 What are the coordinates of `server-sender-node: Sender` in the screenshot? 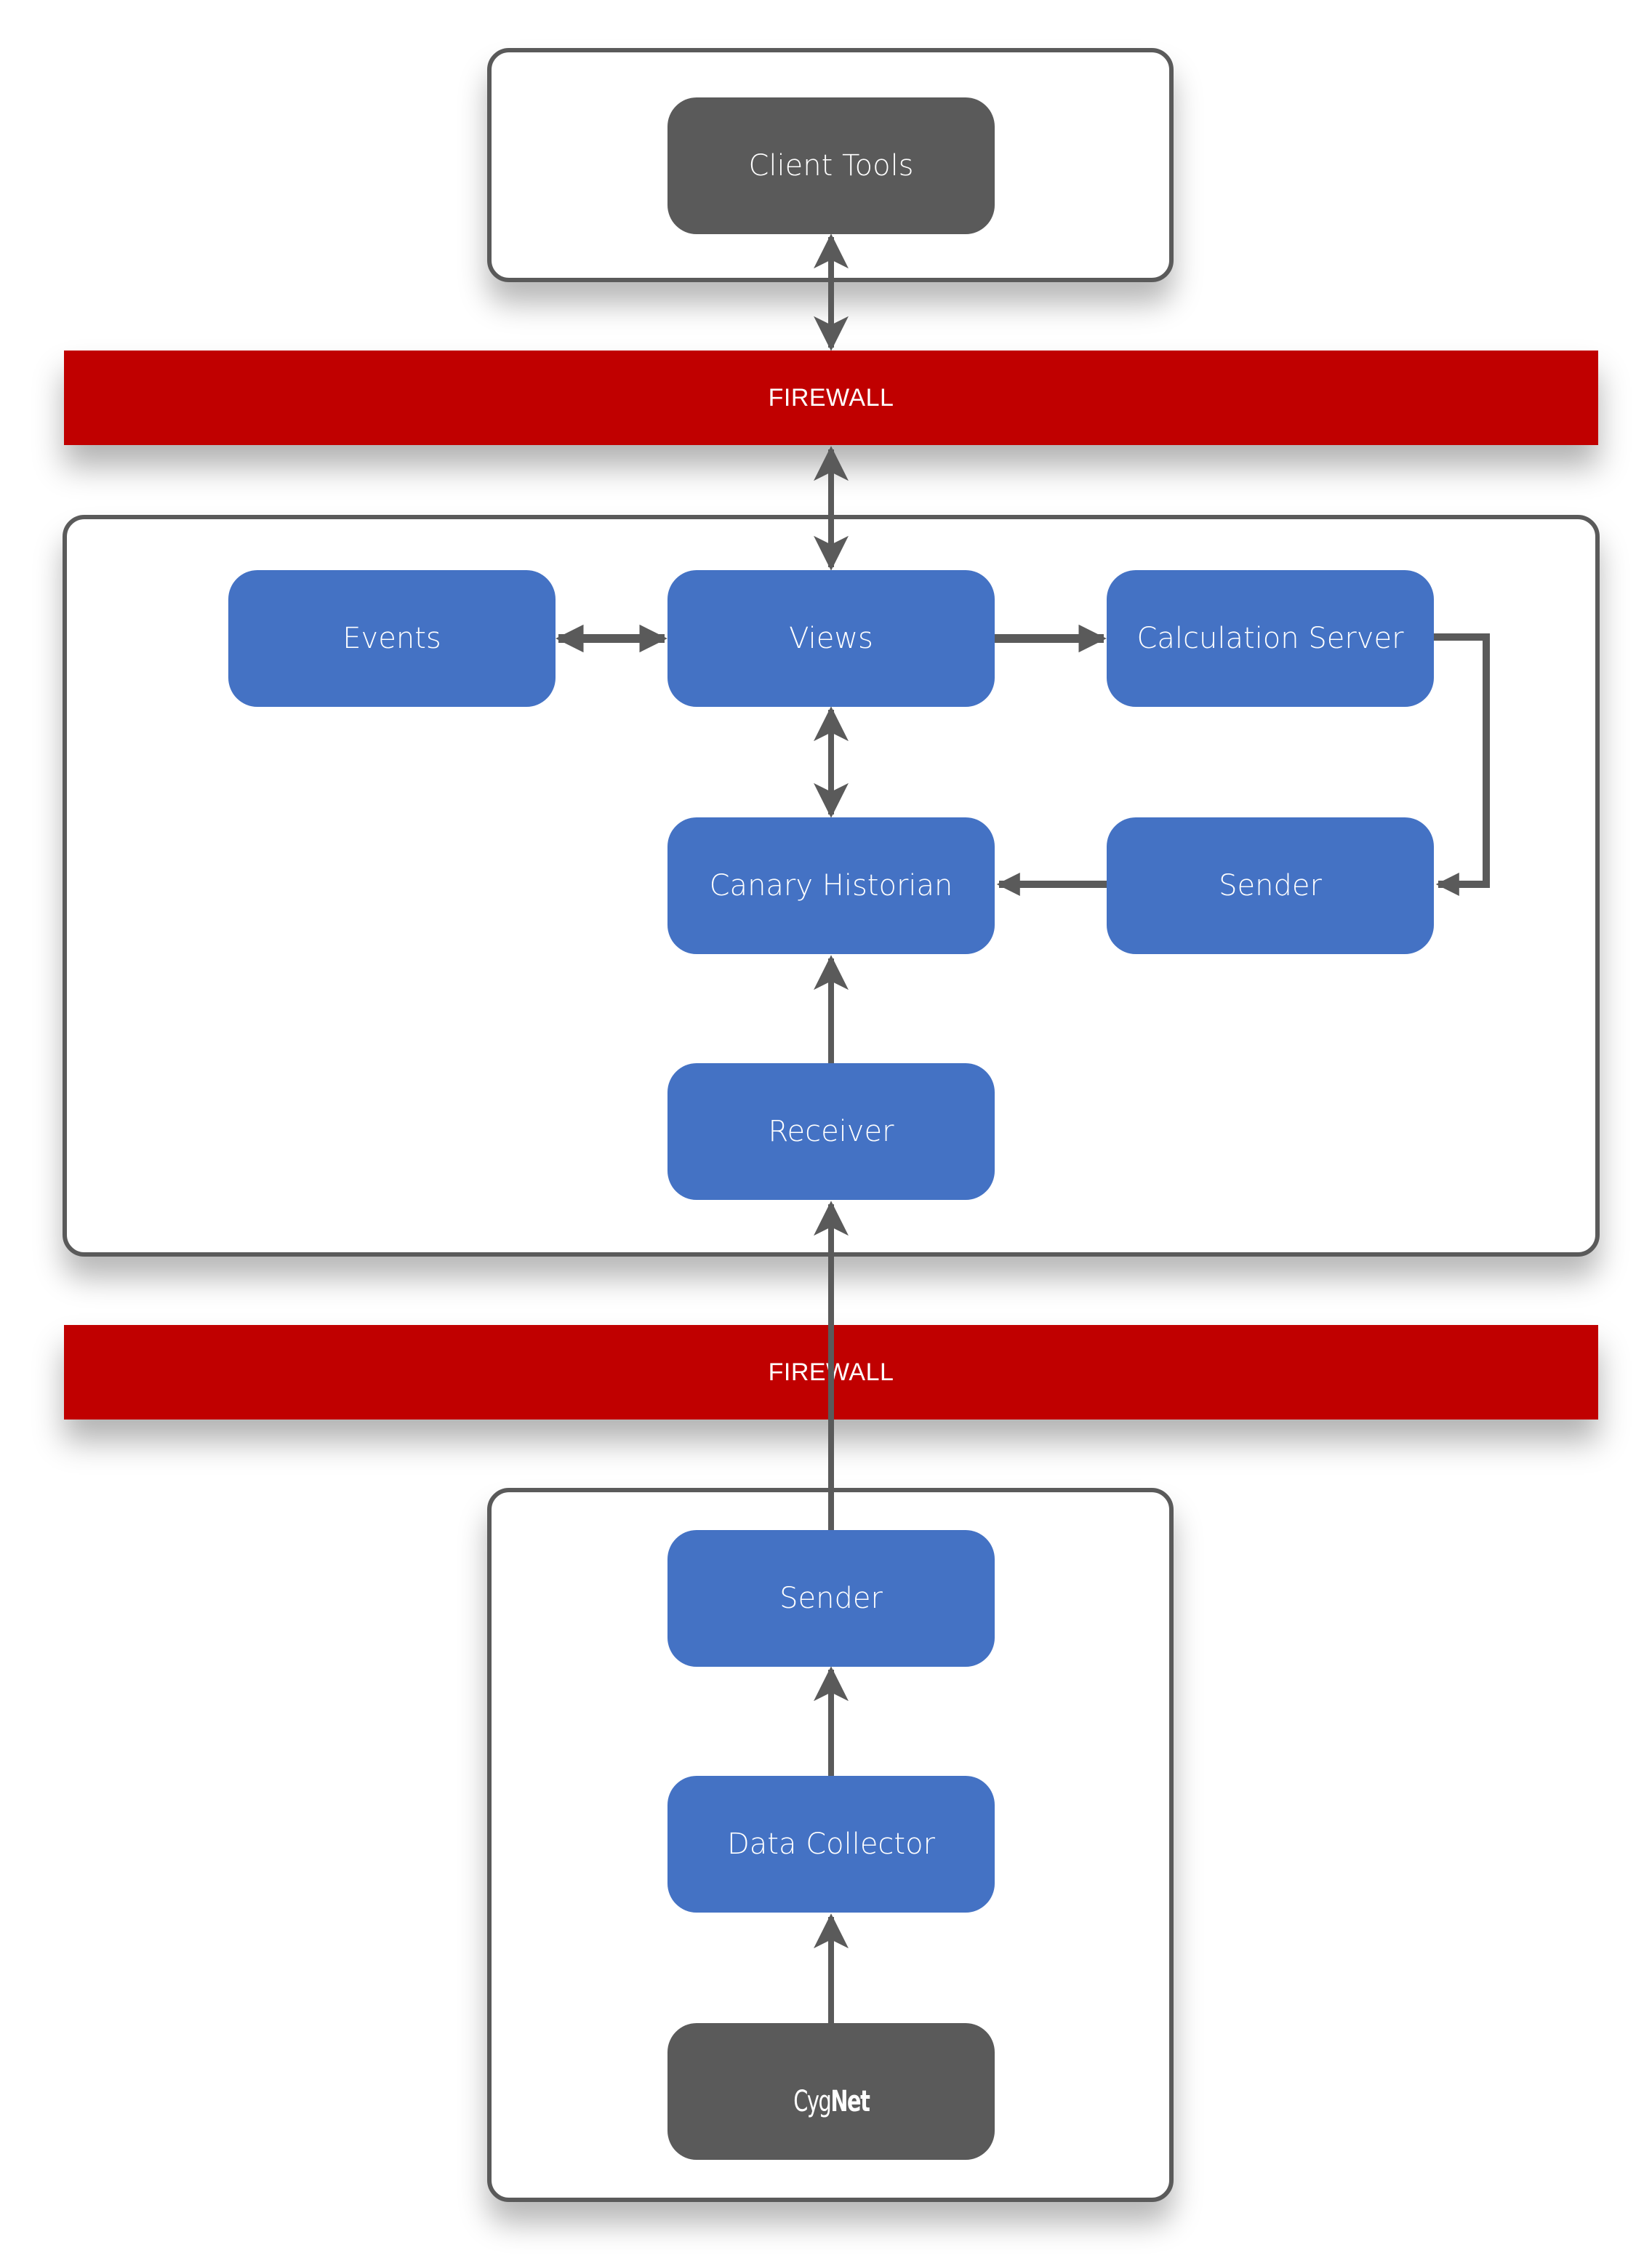 It's located at (1270, 886).